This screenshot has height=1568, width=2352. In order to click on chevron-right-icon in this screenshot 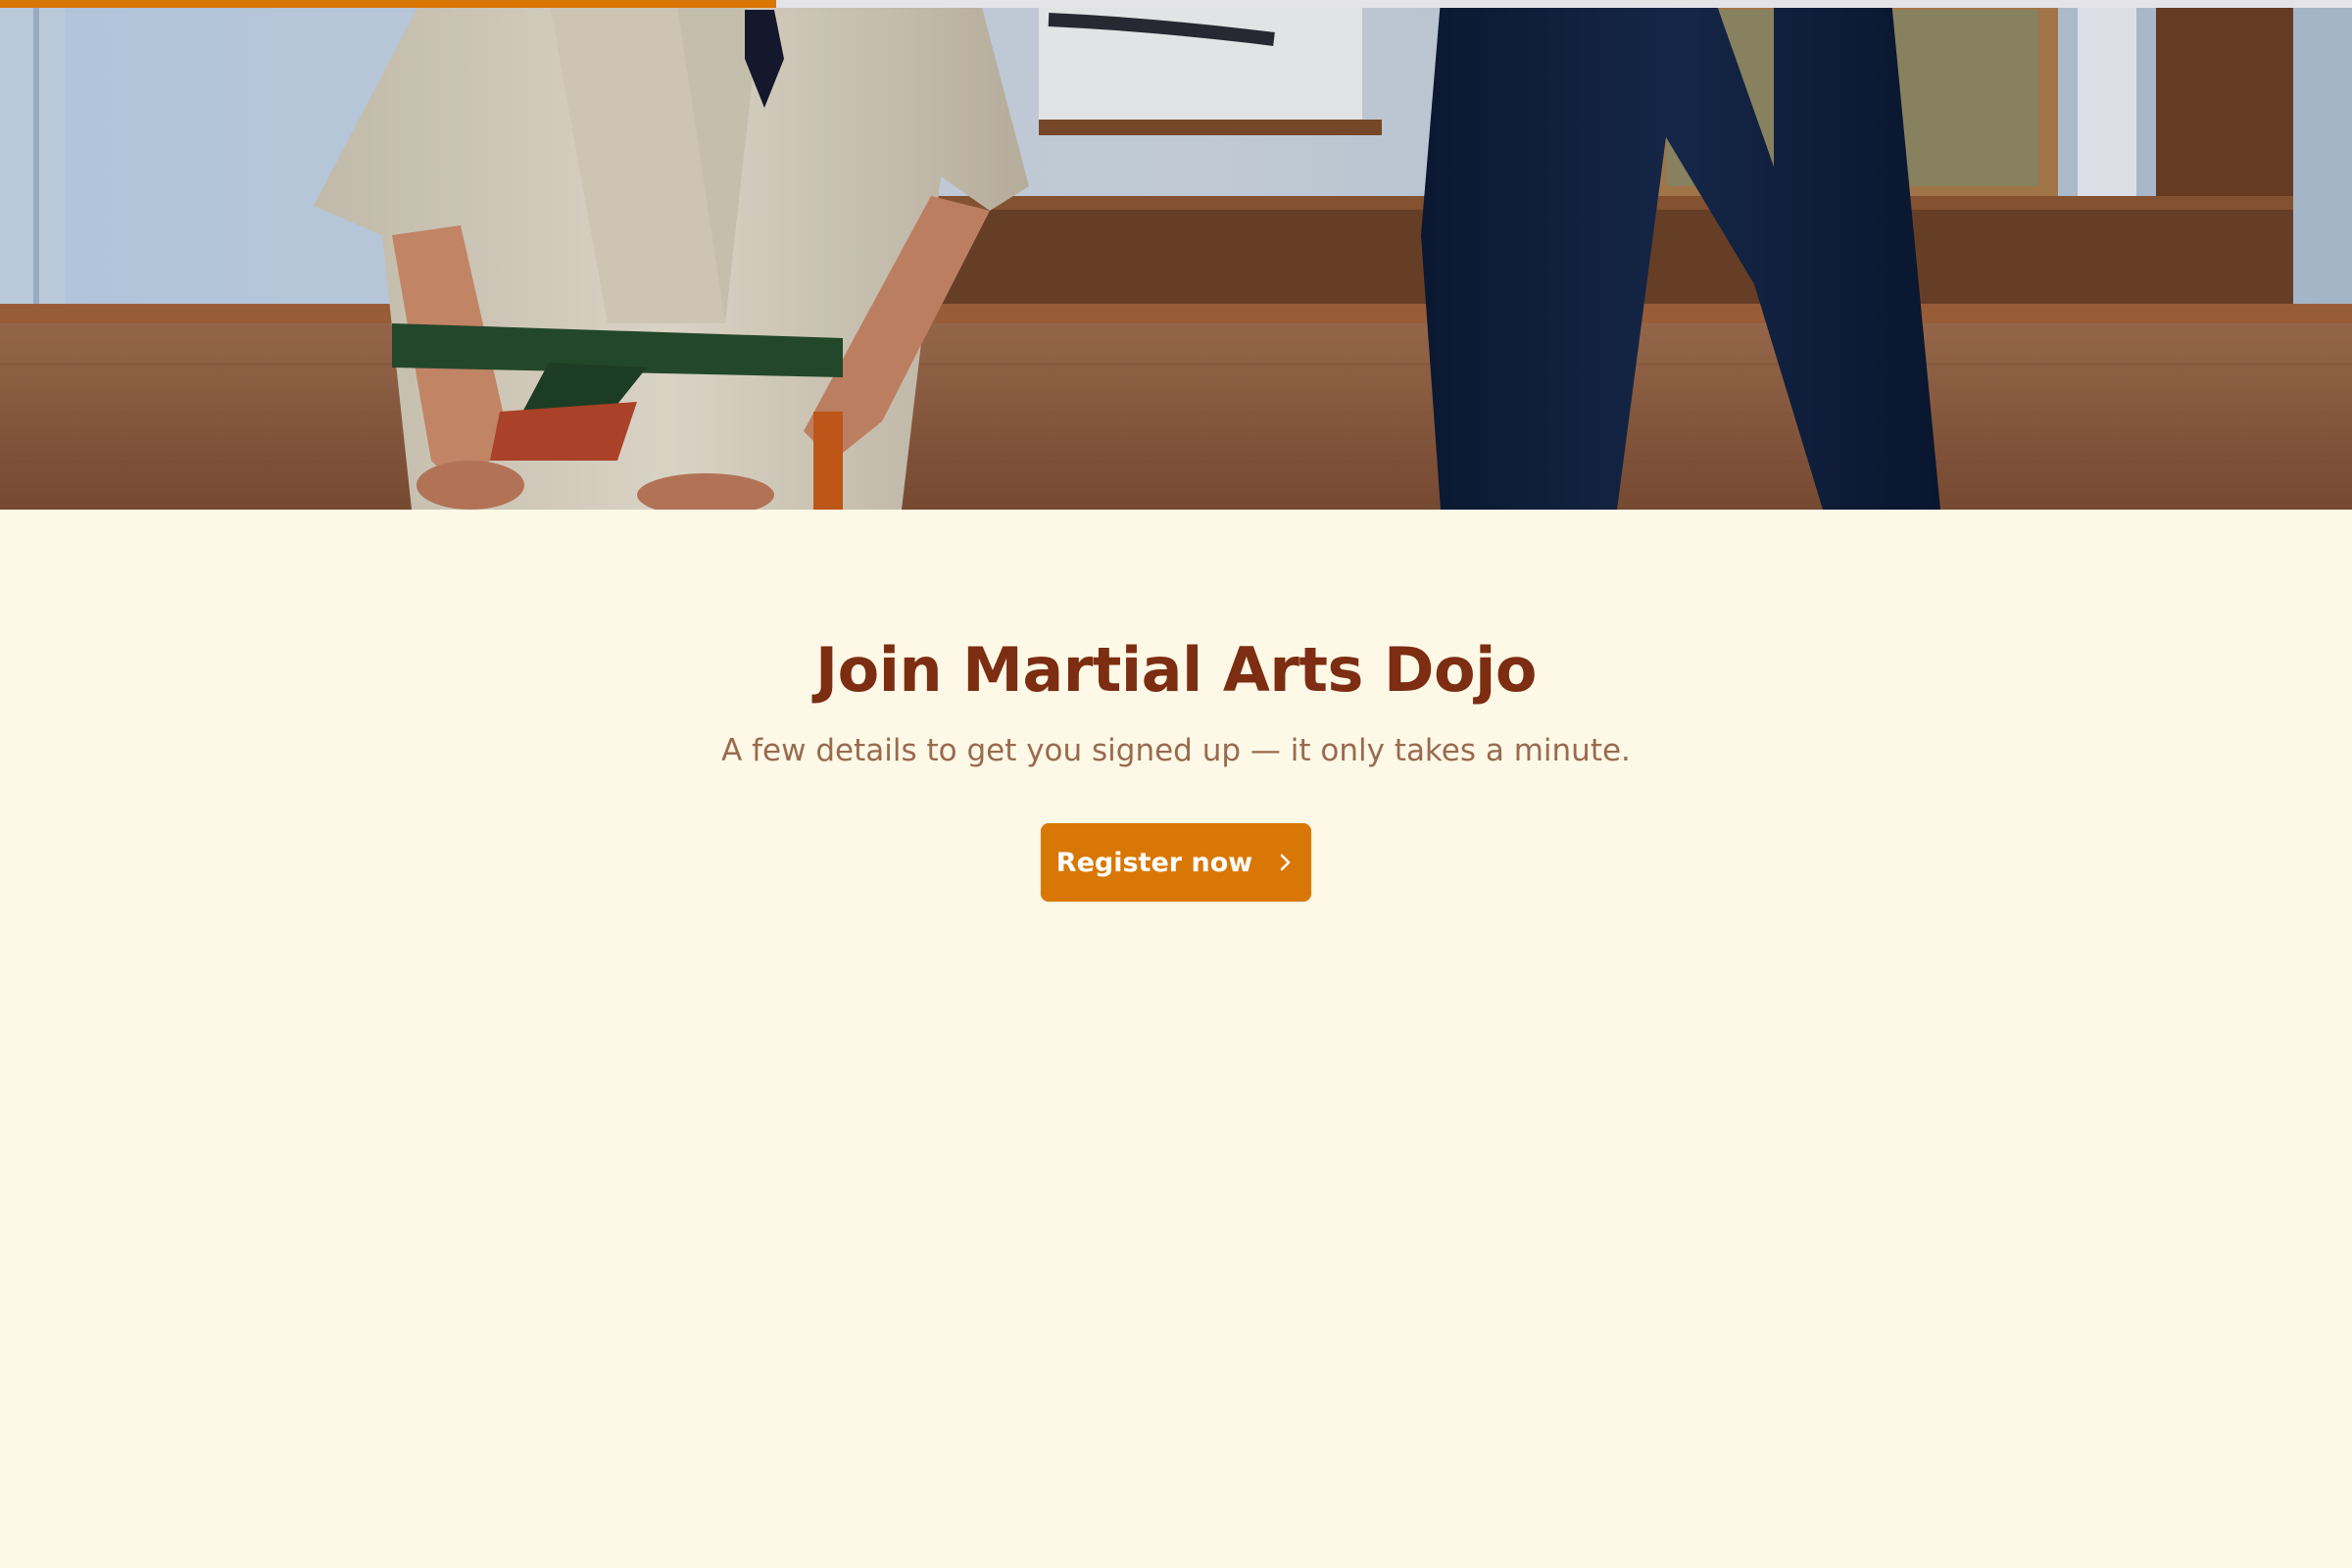, I will do `click(1285, 862)`.